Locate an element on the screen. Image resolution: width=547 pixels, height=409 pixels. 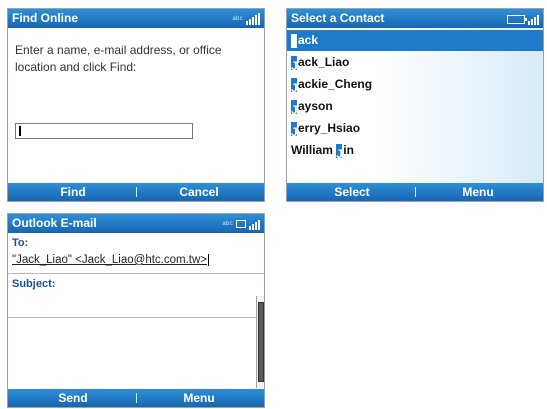
contact-item: Jack_Liao is located at coordinates (415, 62).